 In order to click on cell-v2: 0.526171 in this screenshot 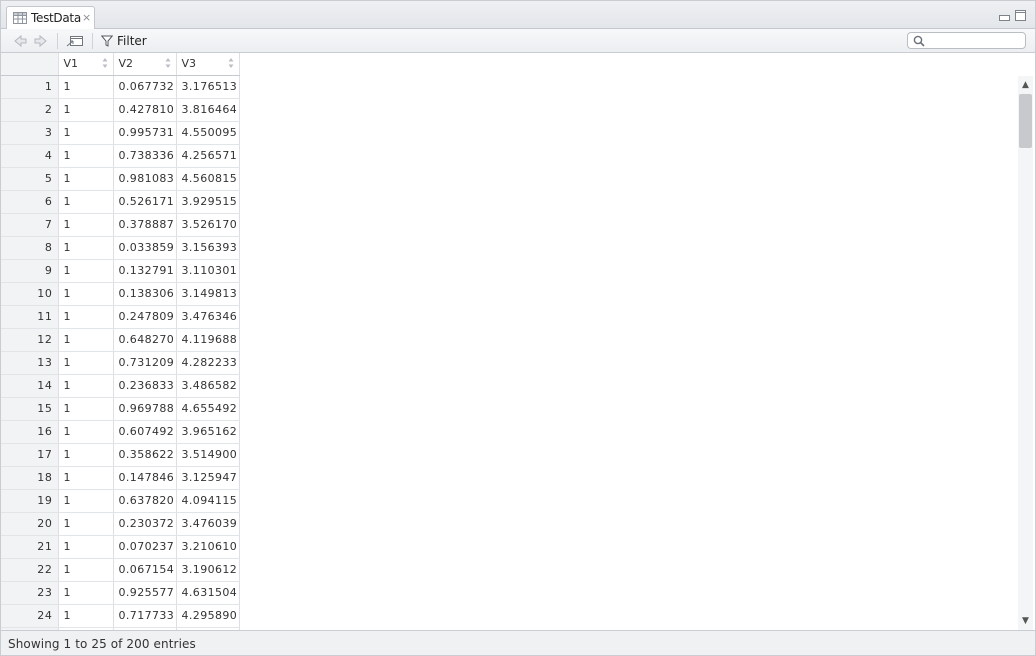, I will do `click(145, 202)`.